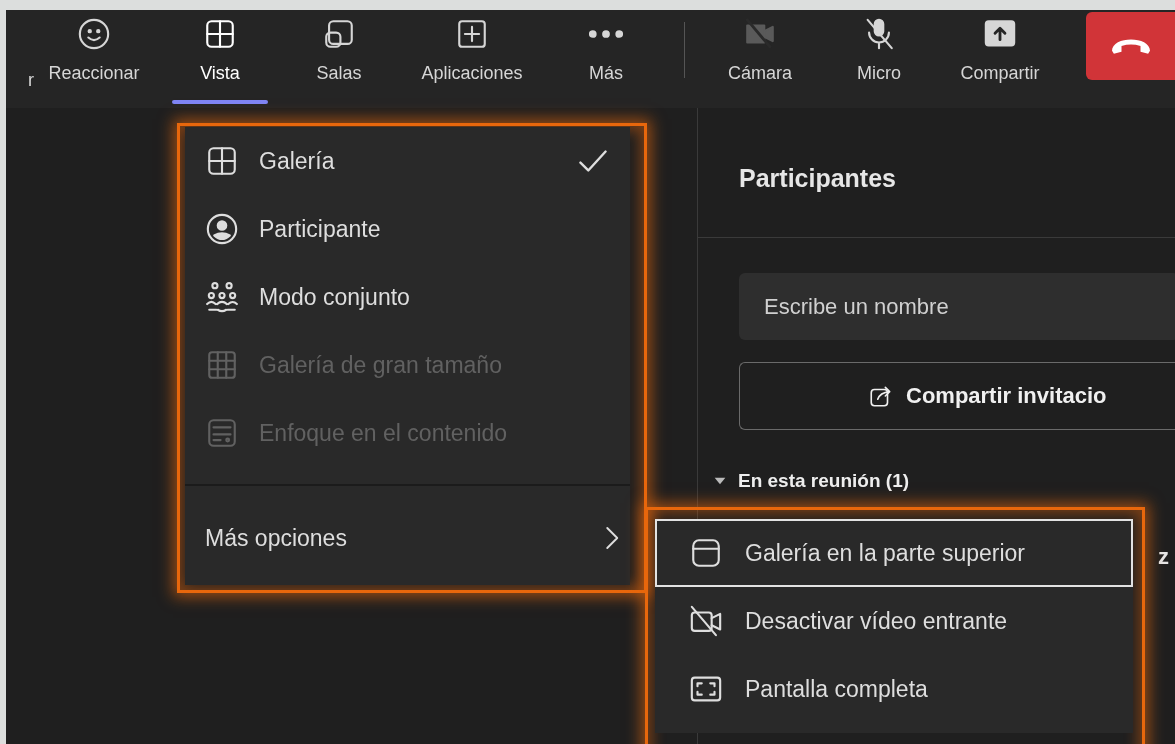 This screenshot has width=1175, height=744. What do you see at coordinates (1000, 59) in the screenshot?
I see `toolbar-button: Compartir` at bounding box center [1000, 59].